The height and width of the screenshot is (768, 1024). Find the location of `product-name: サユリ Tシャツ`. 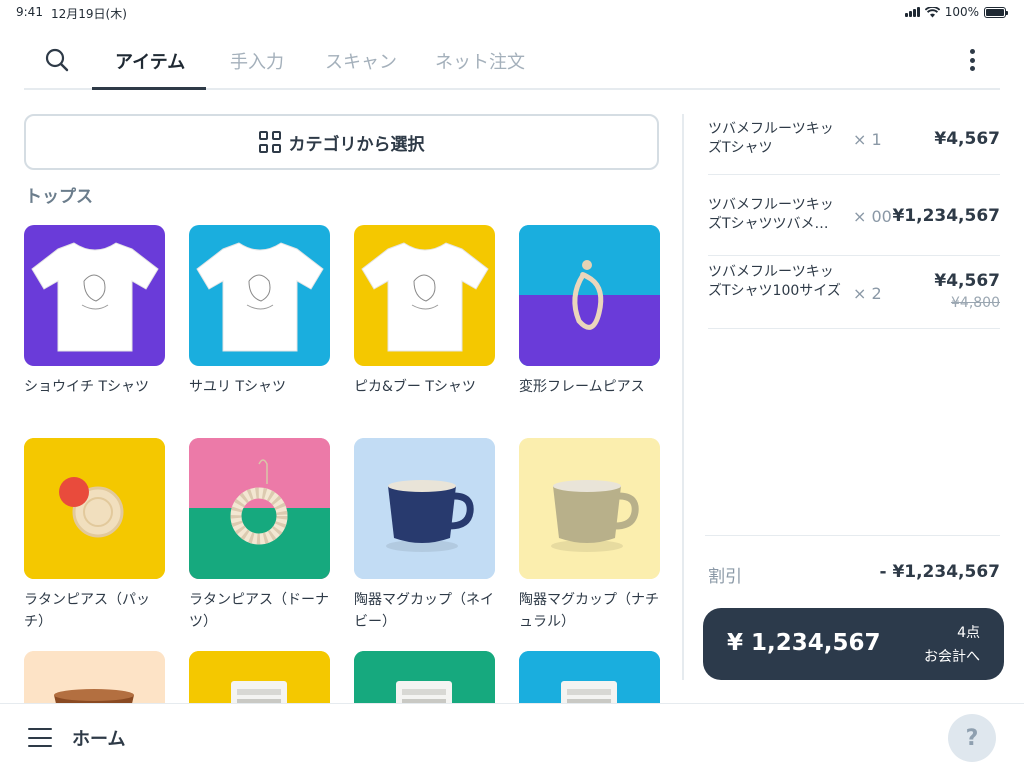

product-name: サユリ Tシャツ is located at coordinates (238, 387).